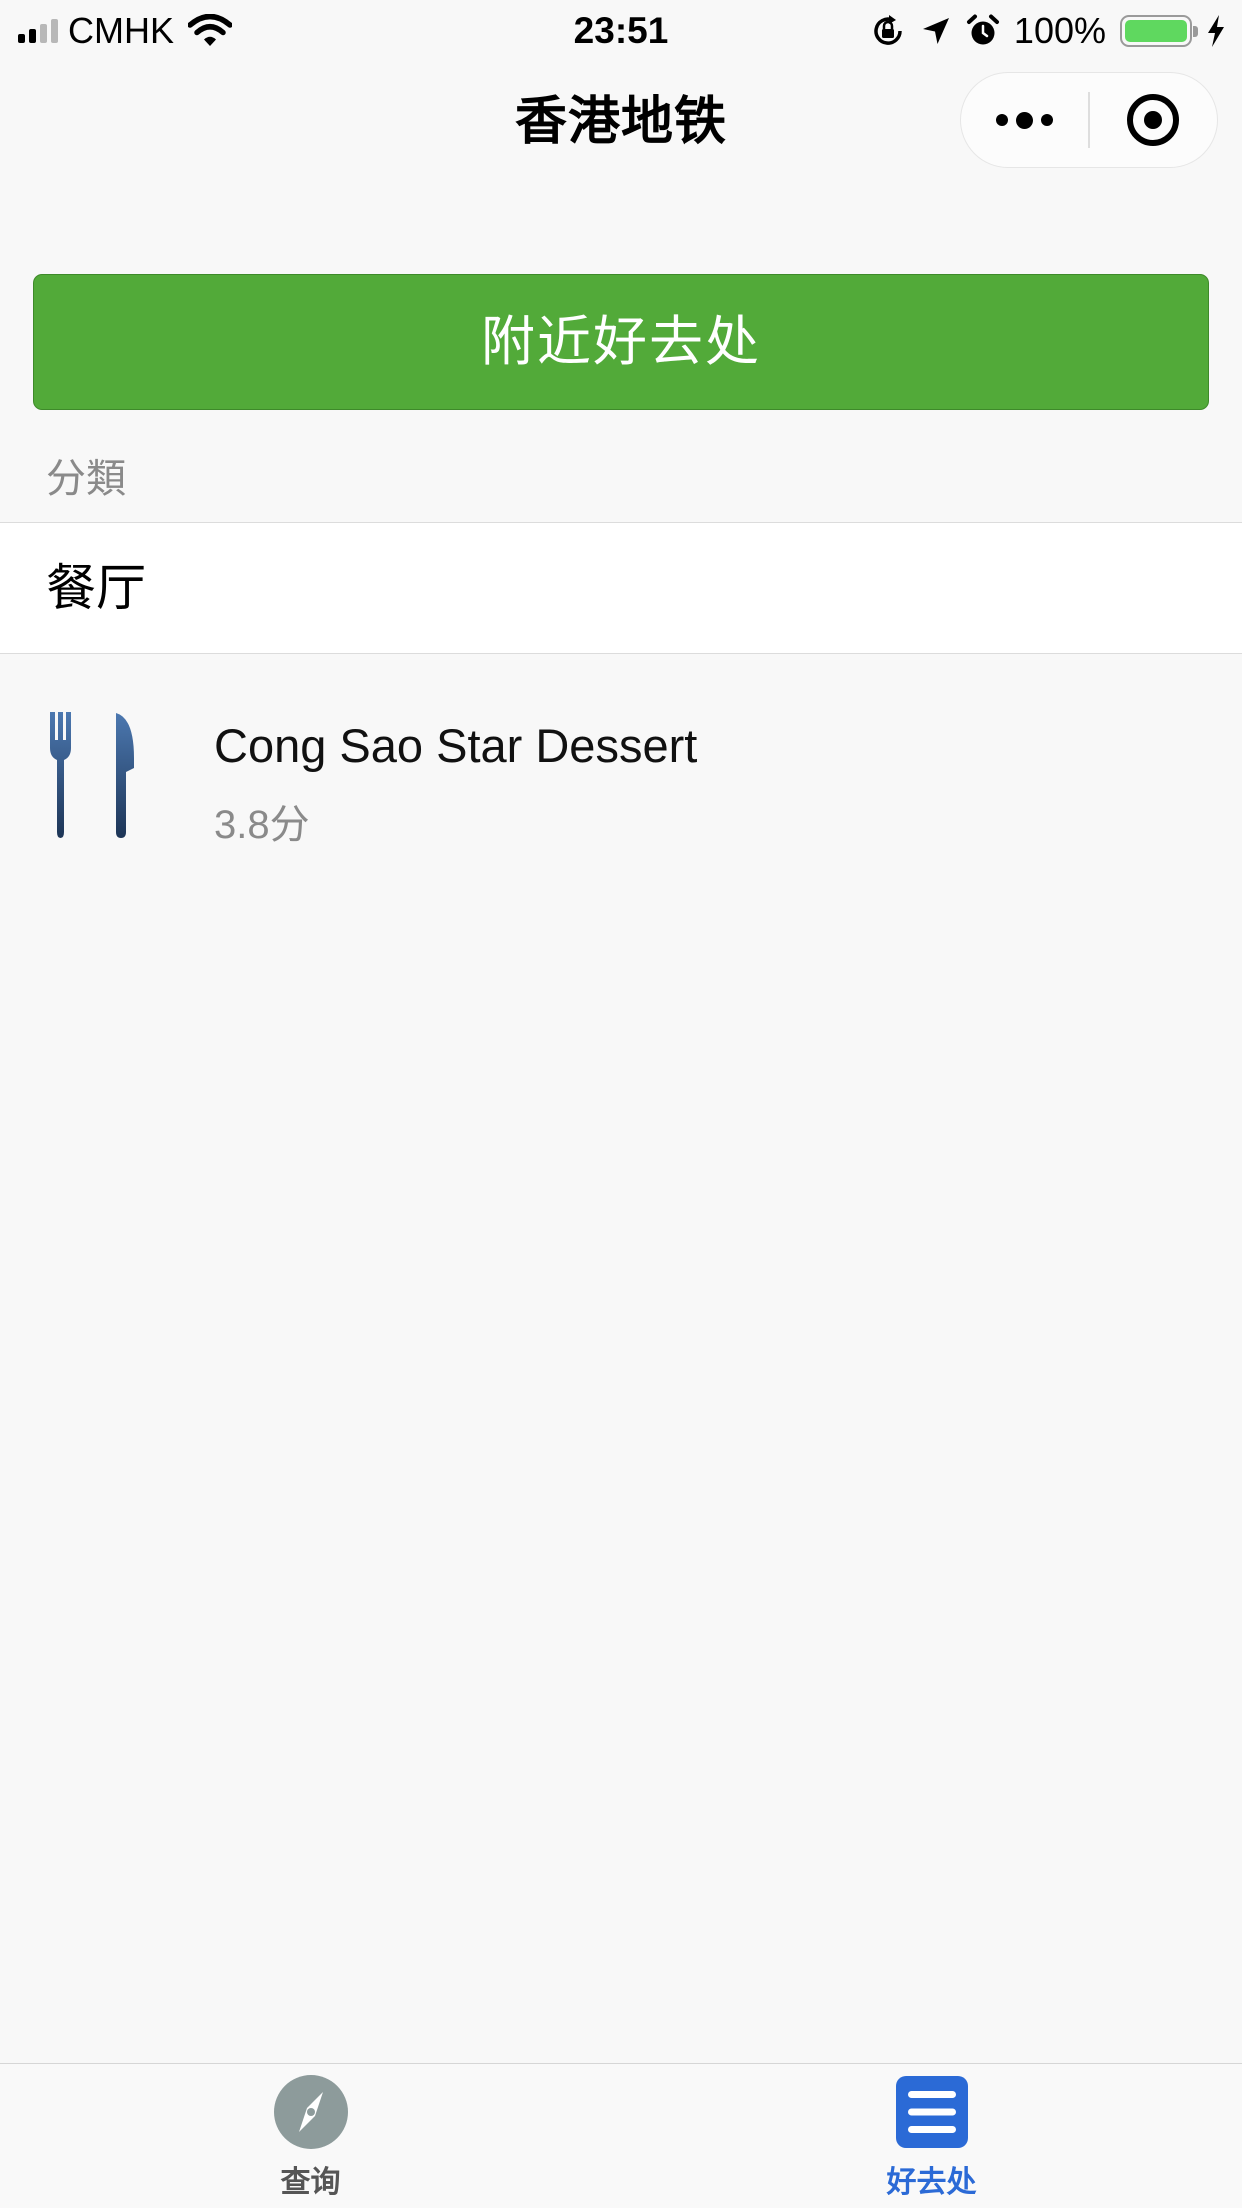  I want to click on status-right: 100%, so click(1048, 31).